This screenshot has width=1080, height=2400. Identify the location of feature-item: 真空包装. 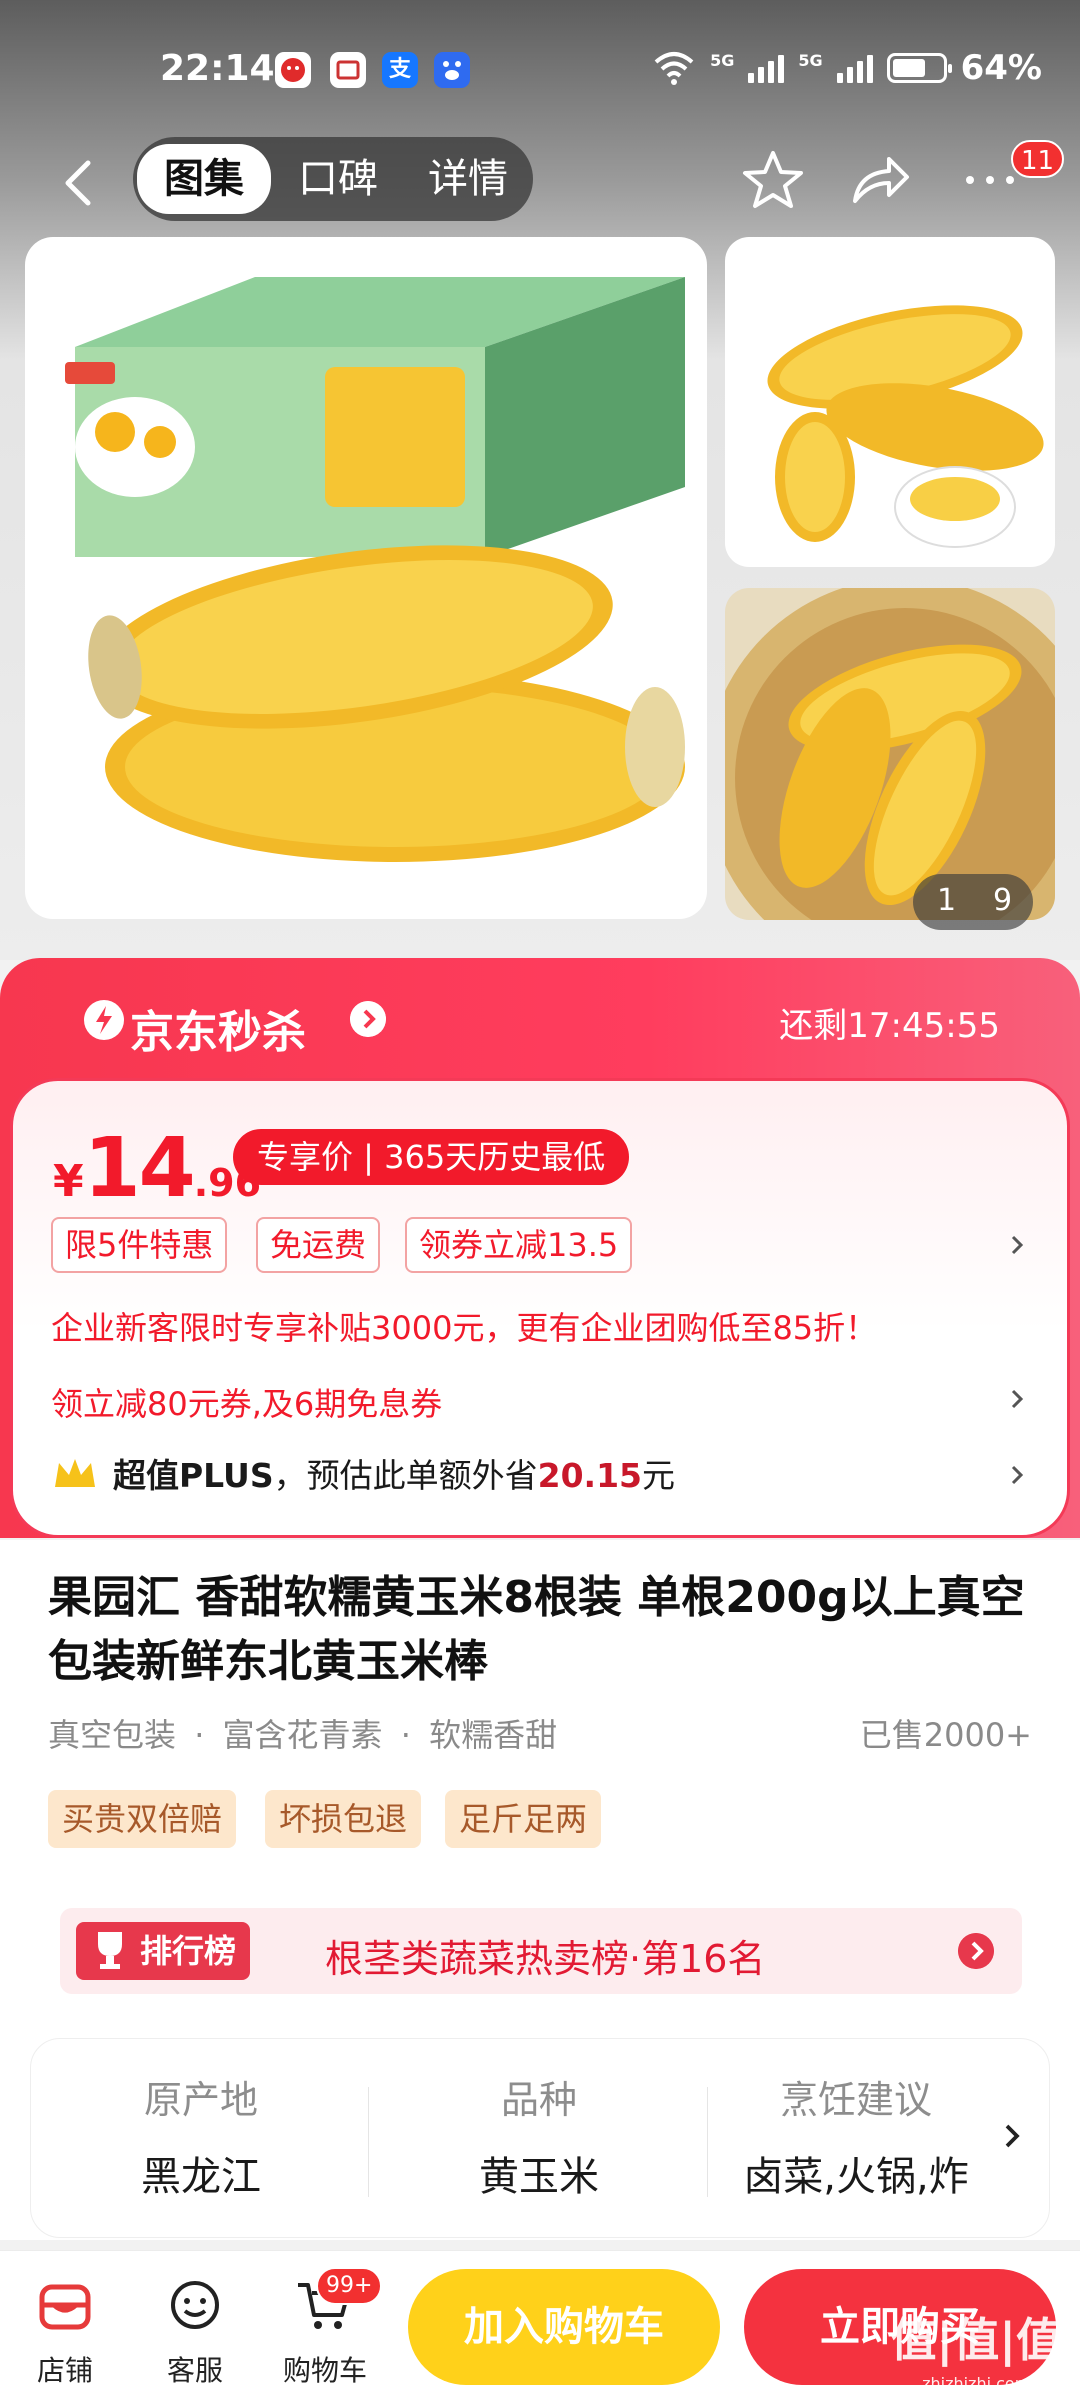
(112, 1735).